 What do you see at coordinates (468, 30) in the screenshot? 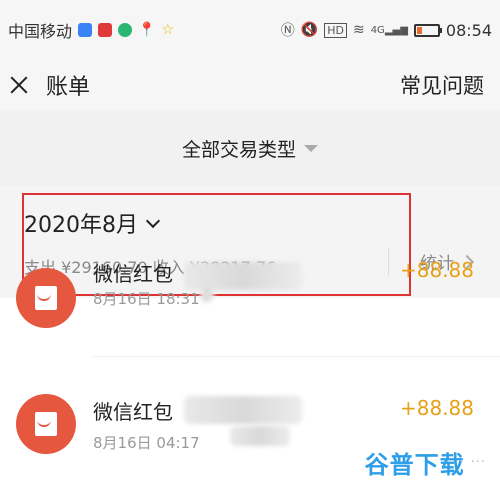
I see `clock: 08:54` at bounding box center [468, 30].